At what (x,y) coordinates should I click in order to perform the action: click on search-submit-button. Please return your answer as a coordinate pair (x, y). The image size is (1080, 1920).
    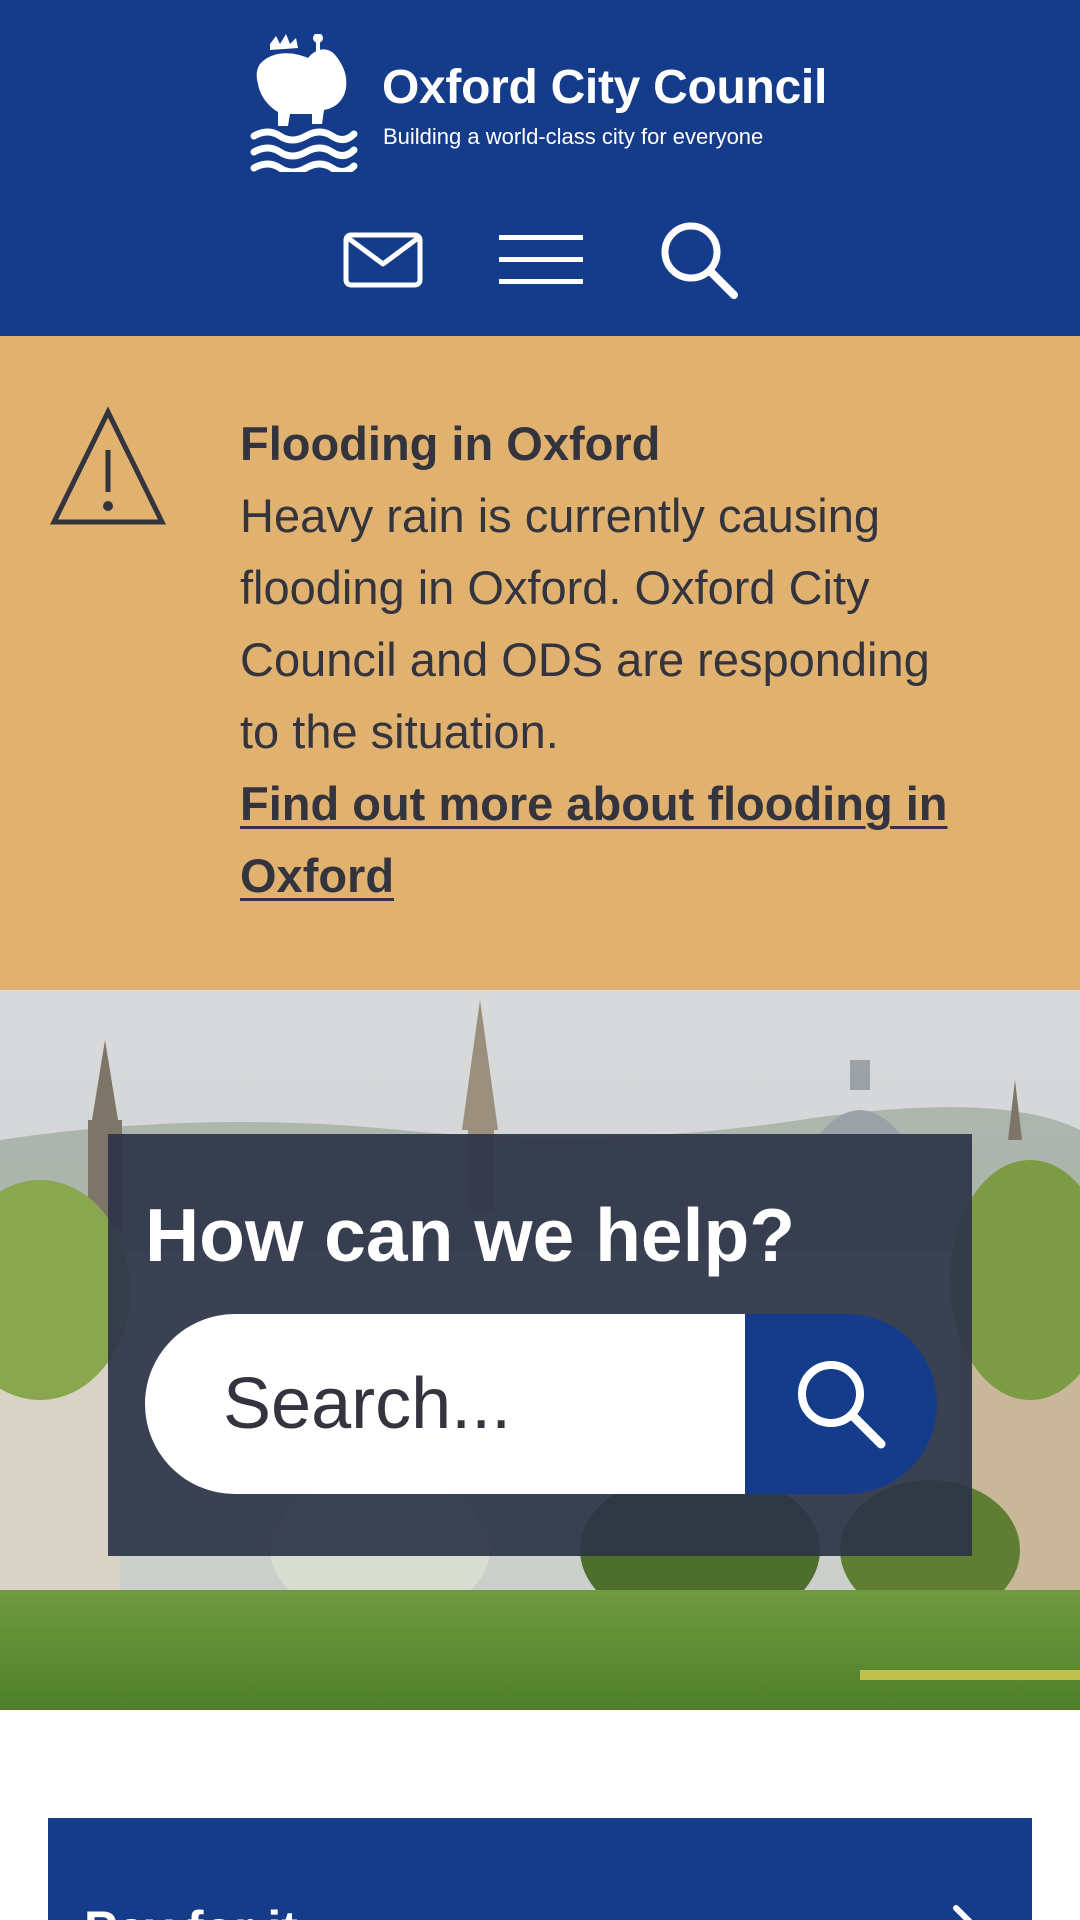
    Looking at the image, I should click on (841, 1404).